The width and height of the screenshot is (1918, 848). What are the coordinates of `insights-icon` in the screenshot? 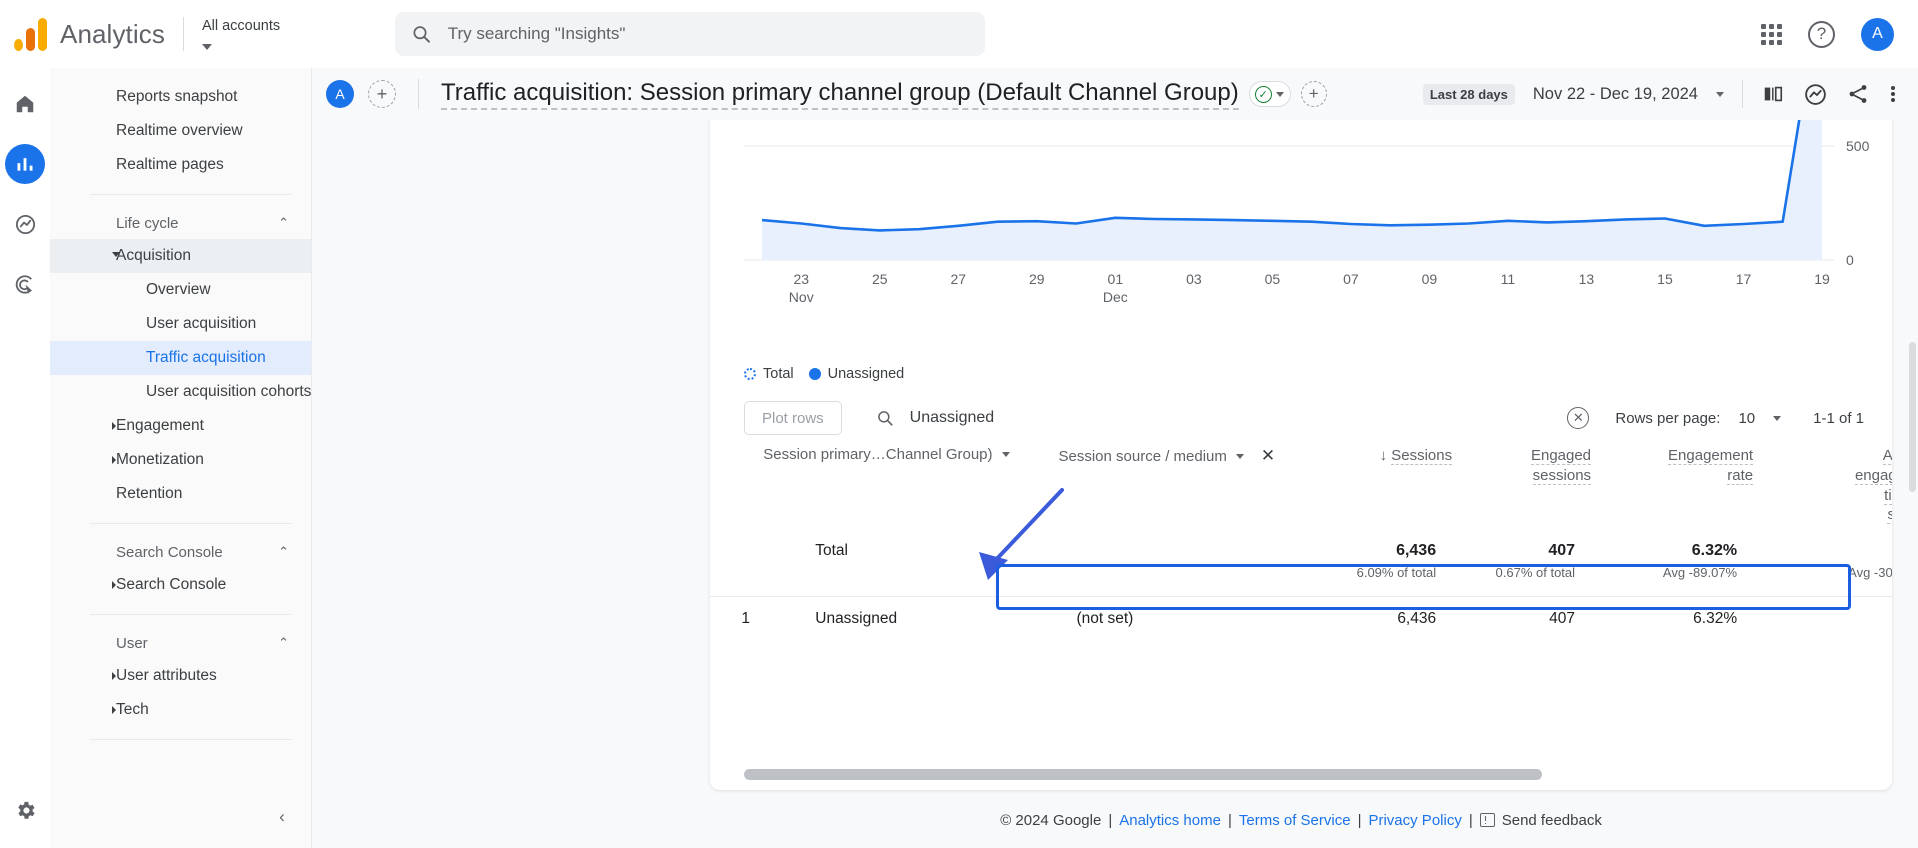 It's located at (1815, 94).